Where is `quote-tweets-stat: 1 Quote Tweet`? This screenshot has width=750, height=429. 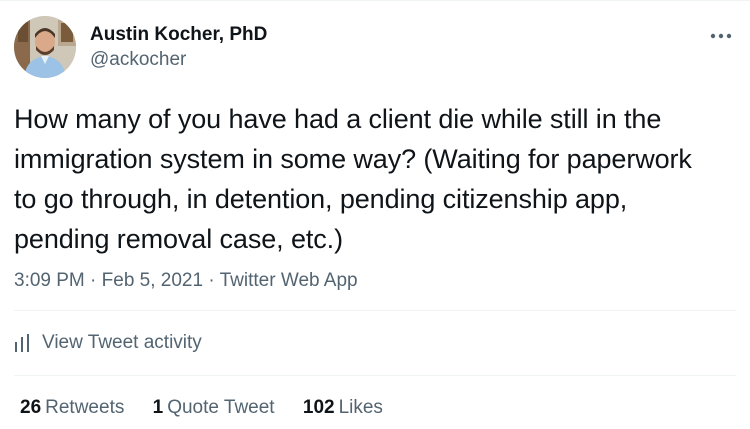 quote-tweets-stat: 1 Quote Tweet is located at coordinates (214, 408).